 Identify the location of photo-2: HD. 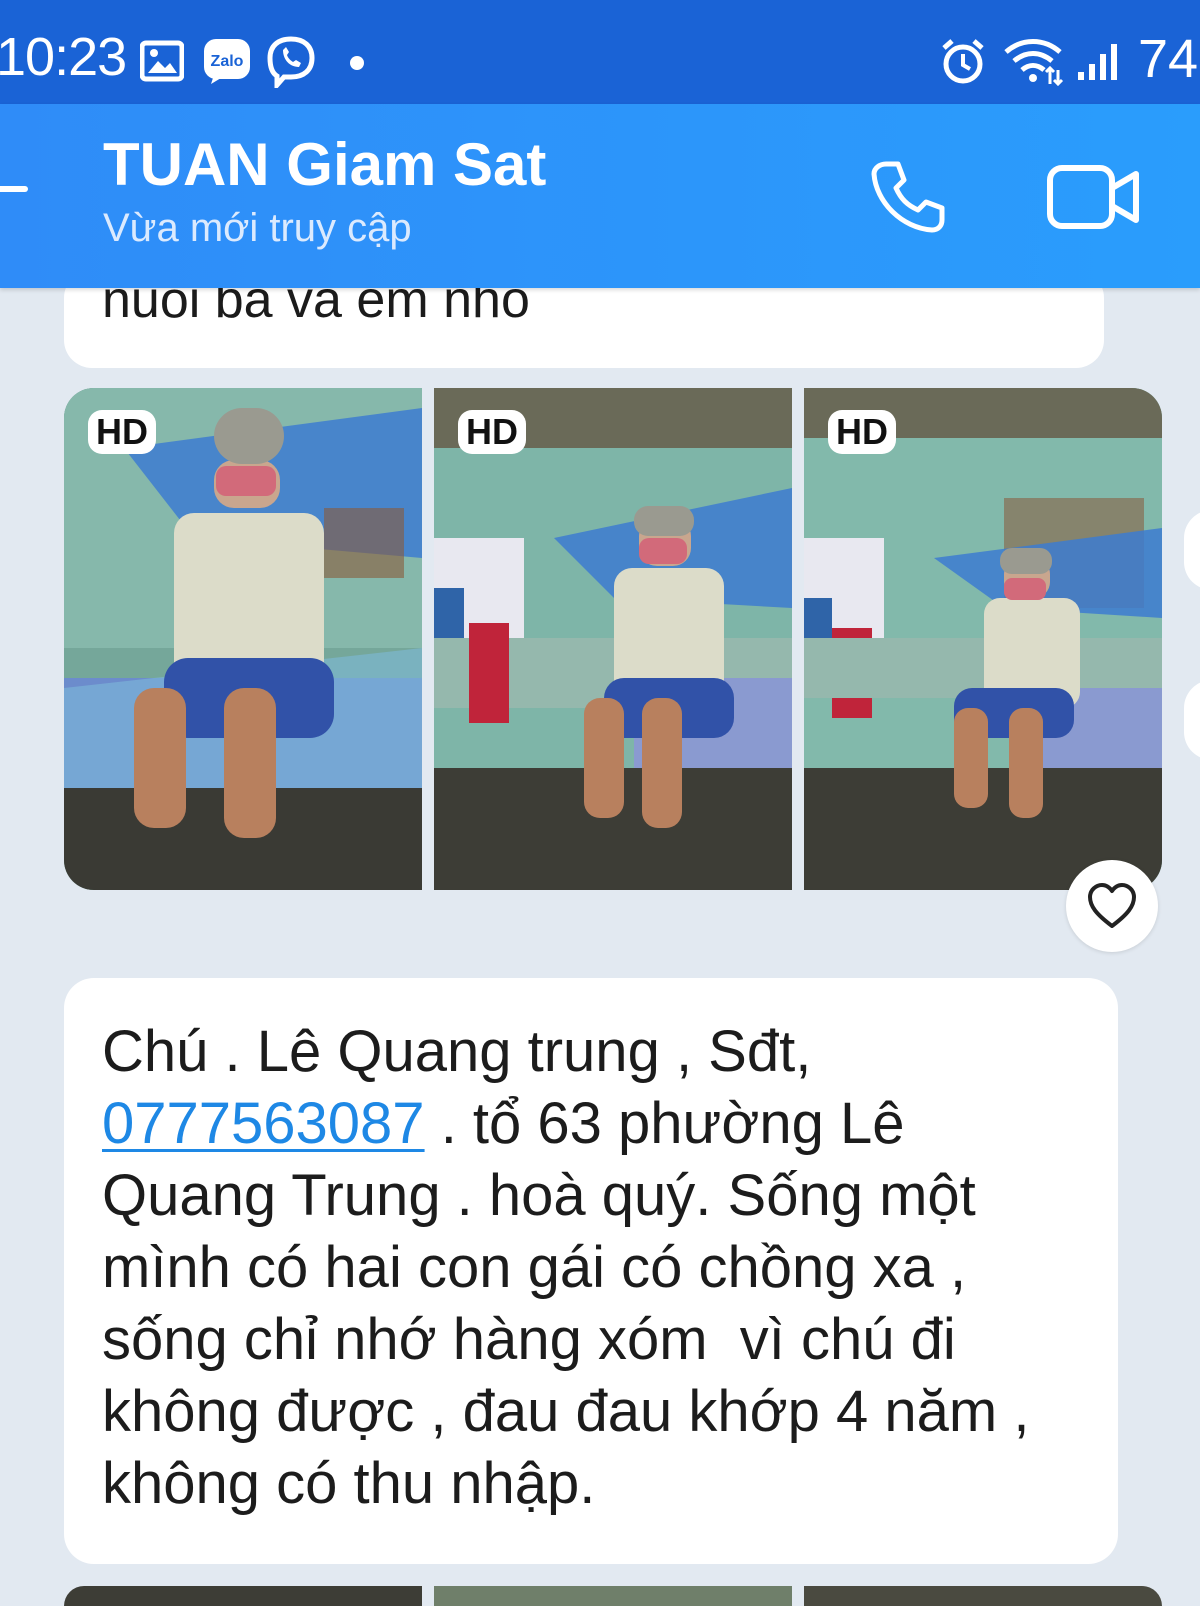
(613, 639).